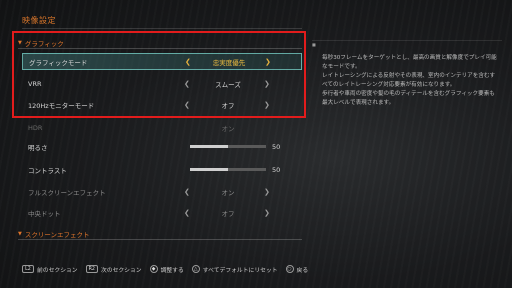 Image resolution: width=512 pixels, height=288 pixels. I want to click on hint-label: すべてデフォルトにリセット, so click(240, 270).